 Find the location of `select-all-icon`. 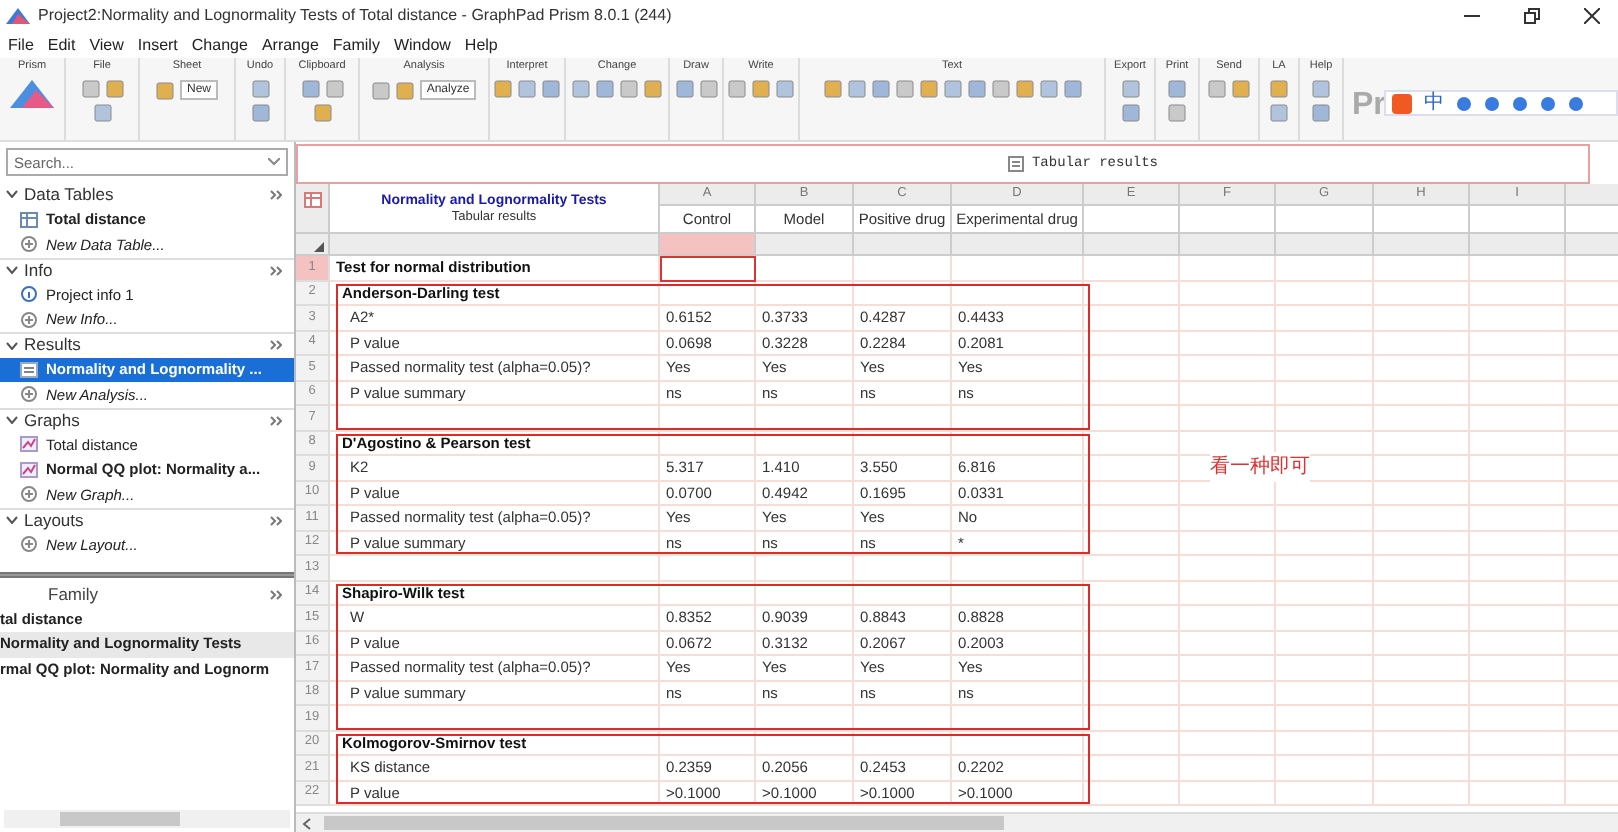

select-all-icon is located at coordinates (319, 247).